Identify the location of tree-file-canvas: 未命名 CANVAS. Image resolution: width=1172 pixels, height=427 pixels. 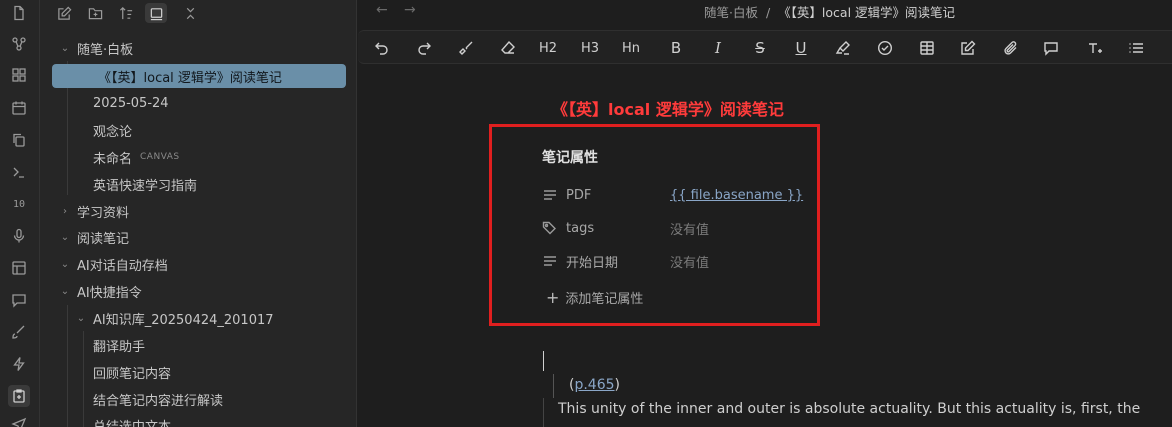
(136, 157).